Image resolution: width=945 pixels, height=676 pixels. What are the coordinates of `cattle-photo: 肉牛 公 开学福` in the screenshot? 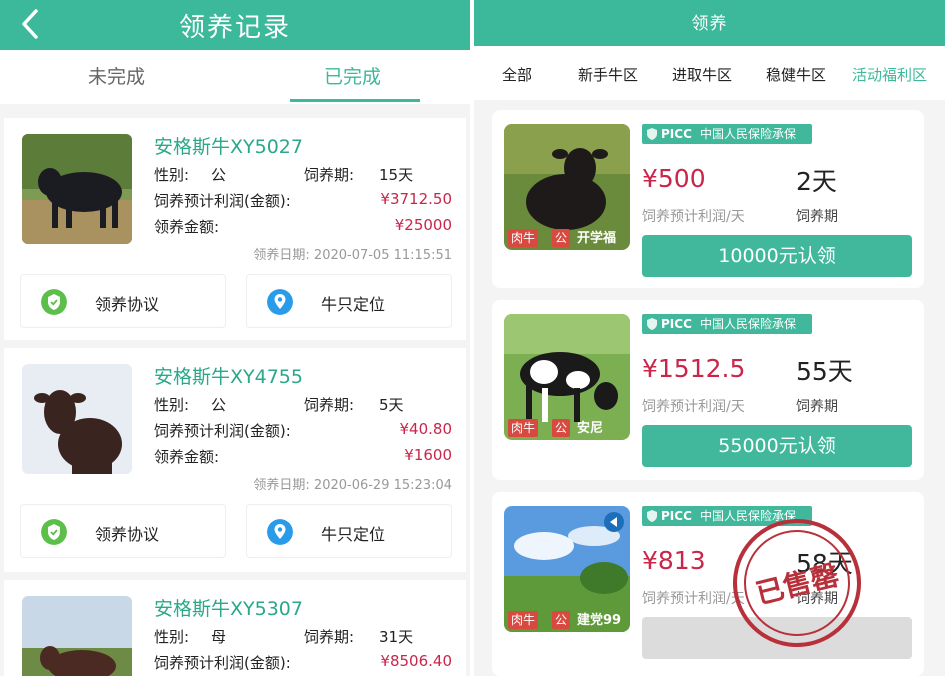 It's located at (567, 187).